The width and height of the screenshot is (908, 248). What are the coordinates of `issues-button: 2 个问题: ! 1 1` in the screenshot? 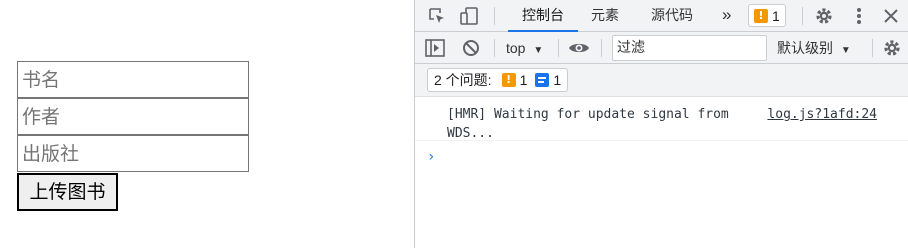 It's located at (498, 80).